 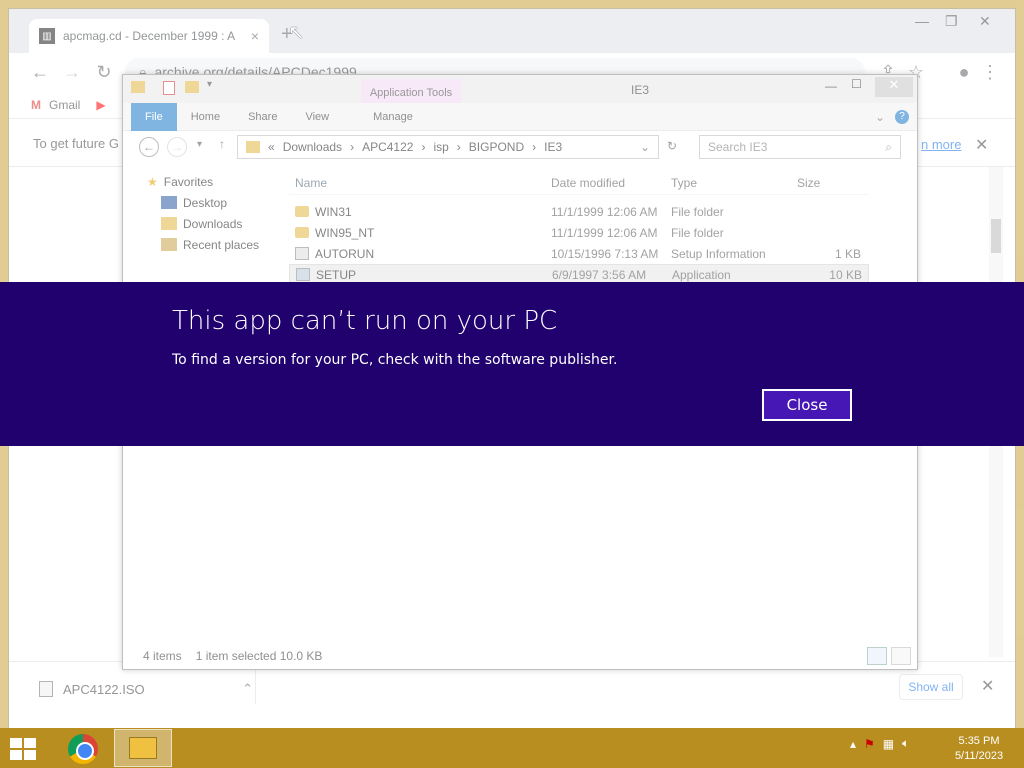 I want to click on action-center-flag-icon: ⚑, so click(x=869, y=744).